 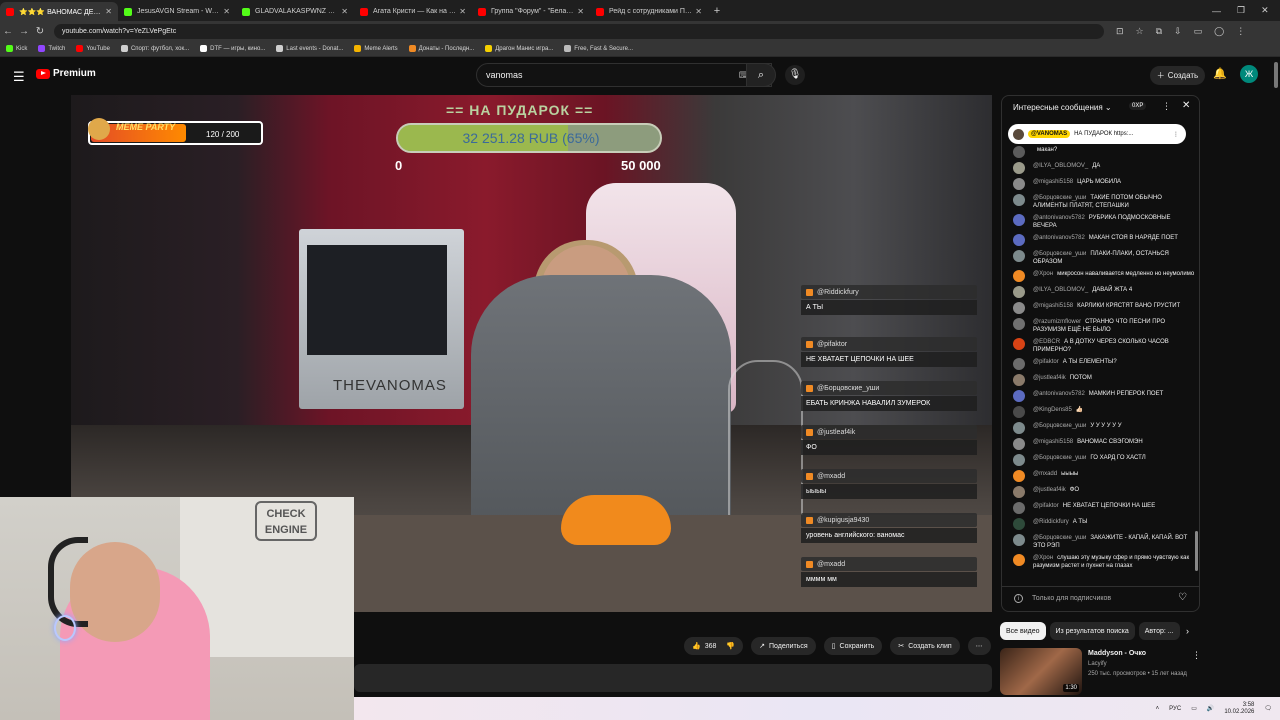 What do you see at coordinates (1276, 75) in the screenshot?
I see `page-scrollbar` at bounding box center [1276, 75].